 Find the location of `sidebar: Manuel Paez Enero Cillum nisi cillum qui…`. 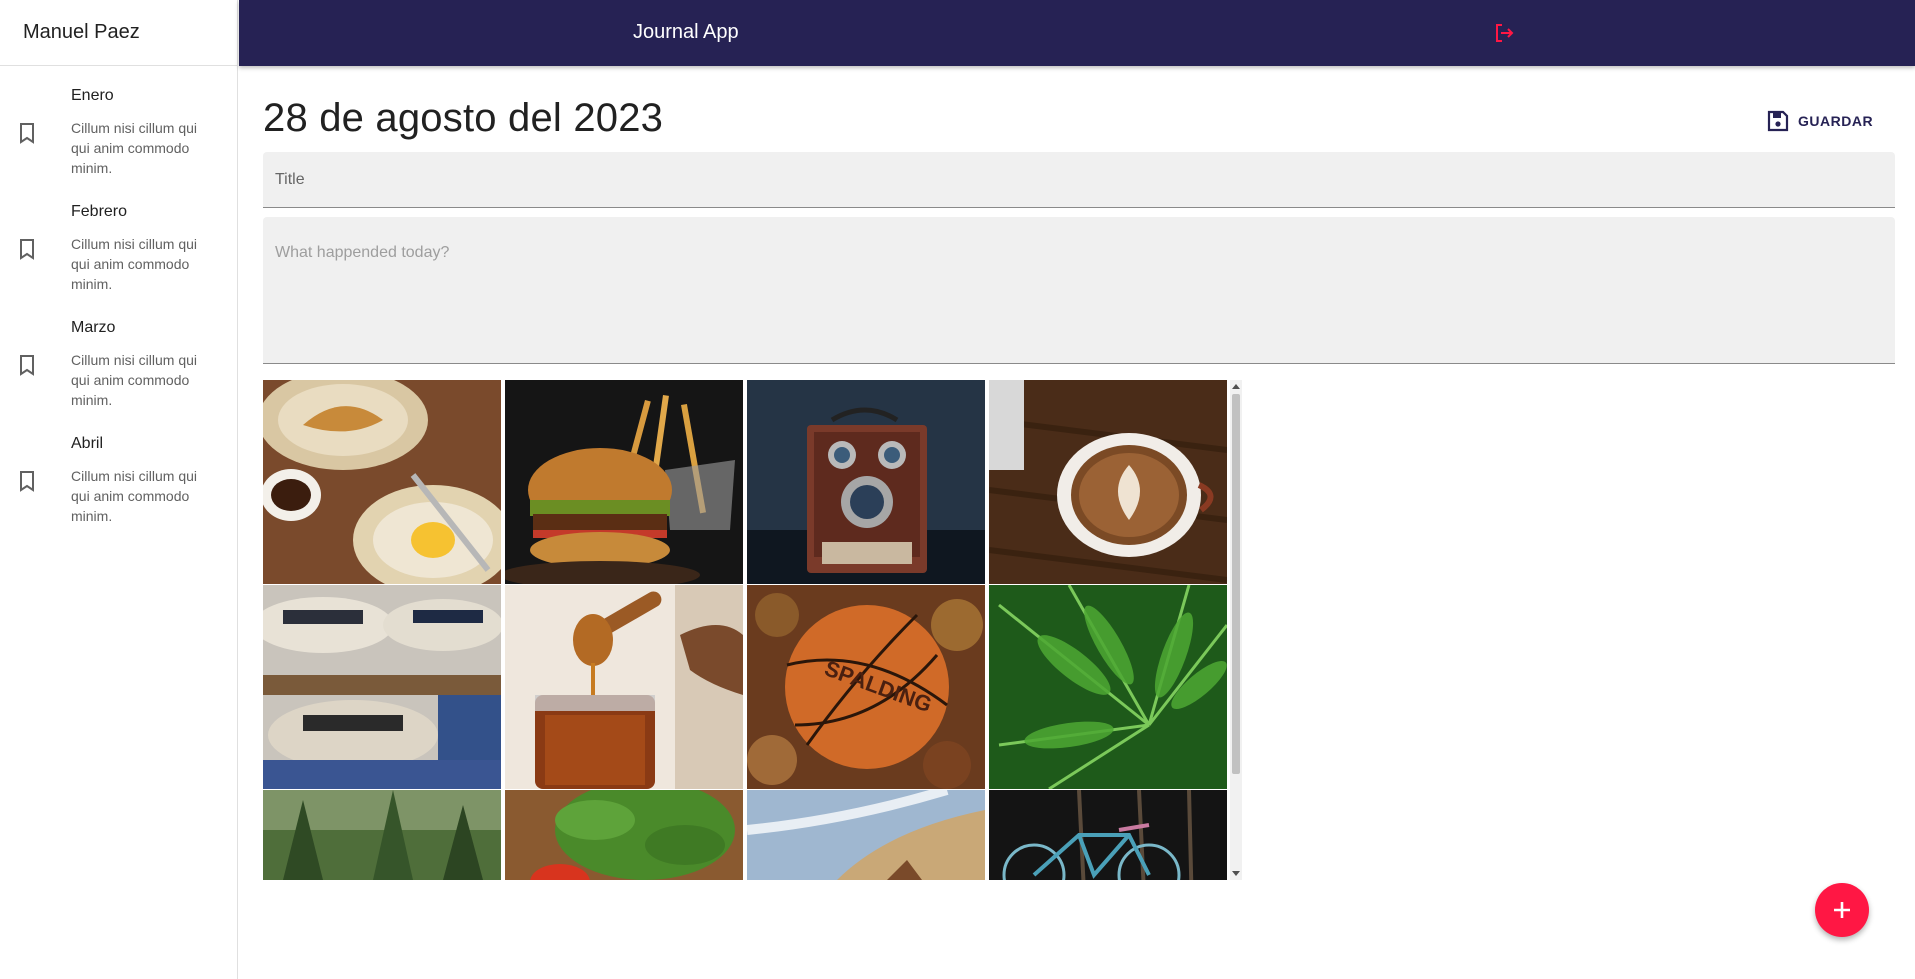

sidebar: Manuel Paez Enero Cillum nisi cillum qui… is located at coordinates (119, 489).